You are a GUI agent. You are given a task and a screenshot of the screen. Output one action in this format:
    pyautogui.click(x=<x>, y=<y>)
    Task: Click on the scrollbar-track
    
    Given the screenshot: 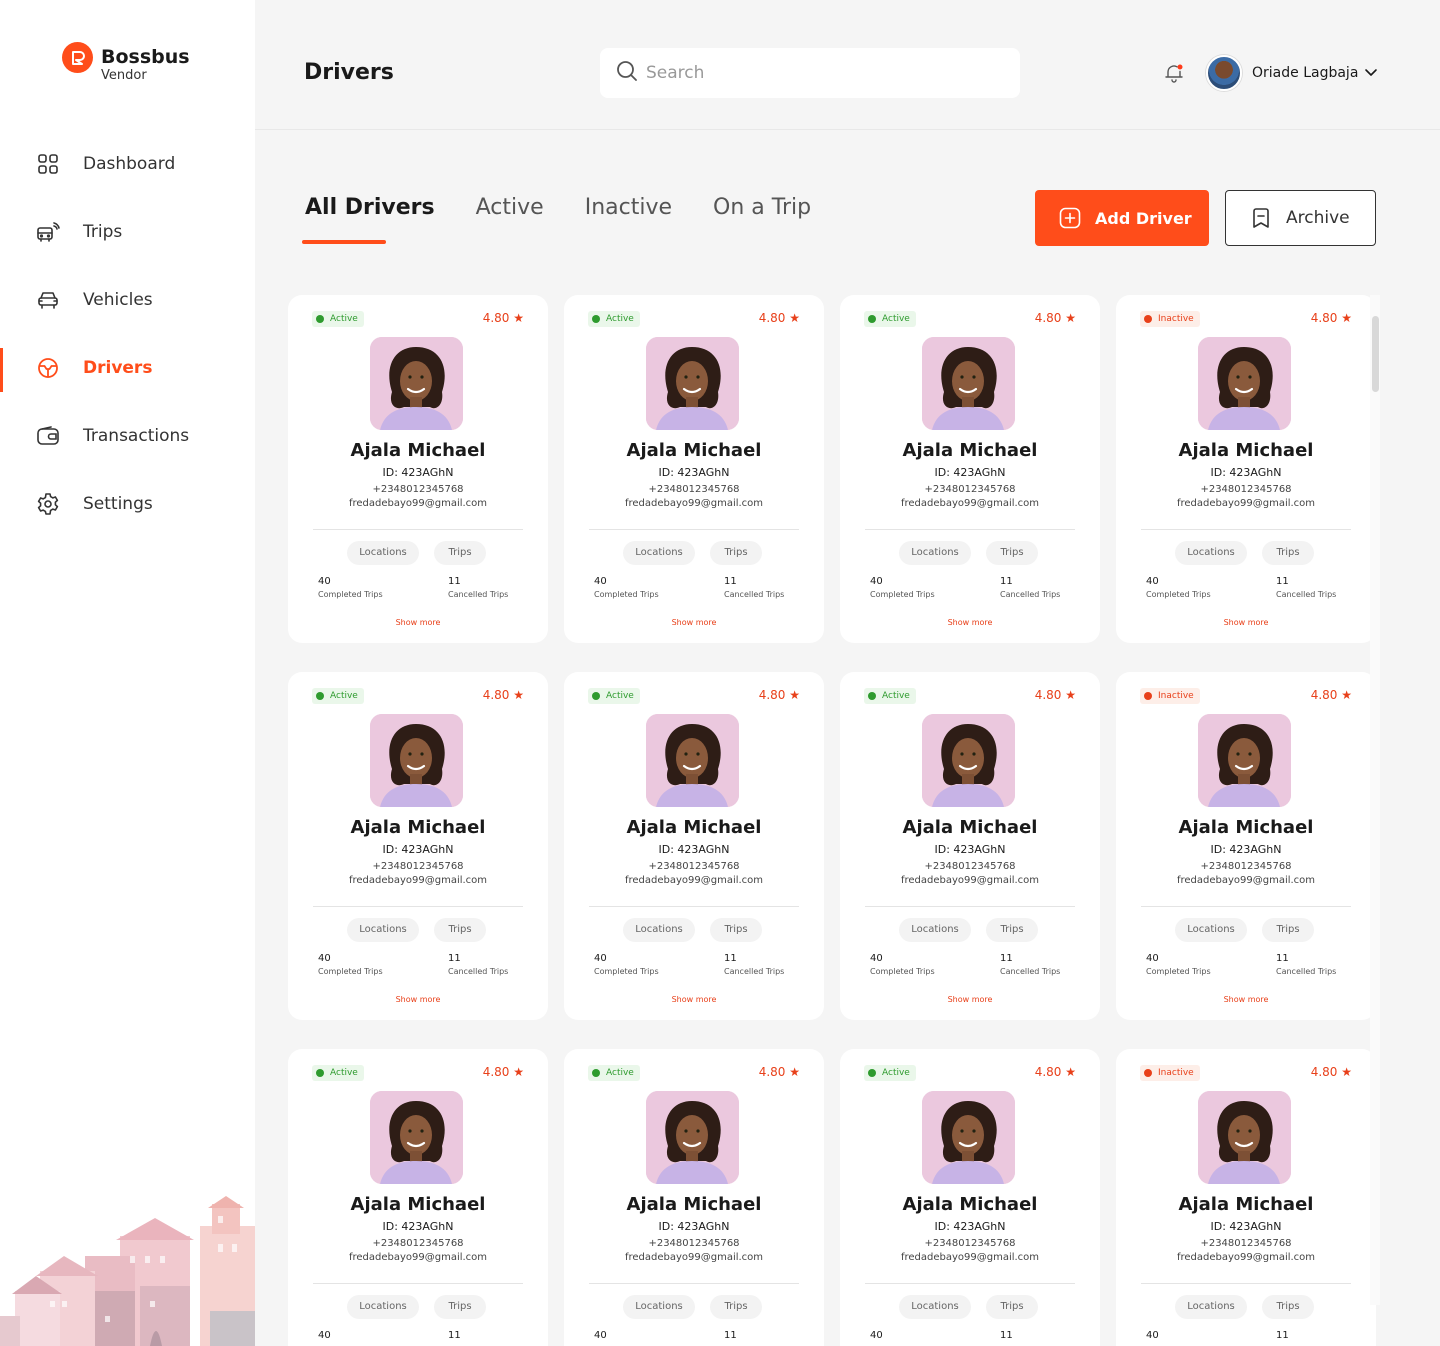 What is the action you would take?
    pyautogui.click(x=1375, y=800)
    